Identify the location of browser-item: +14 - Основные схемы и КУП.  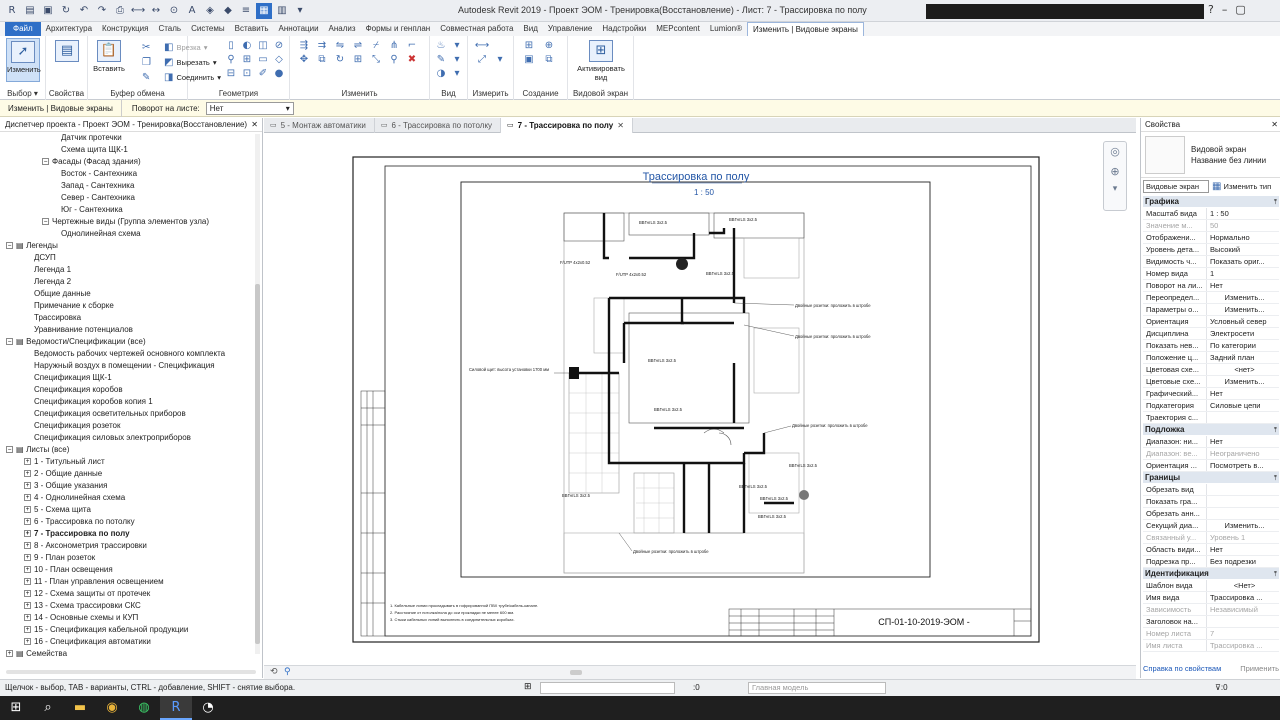
(81, 618).